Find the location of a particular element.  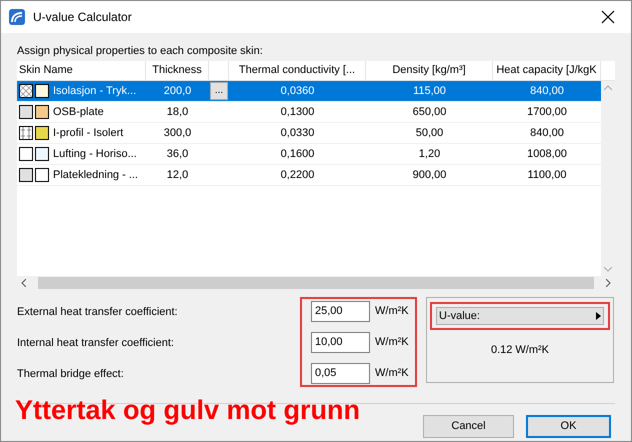

table-cell-text: 18,0 is located at coordinates (177, 112).